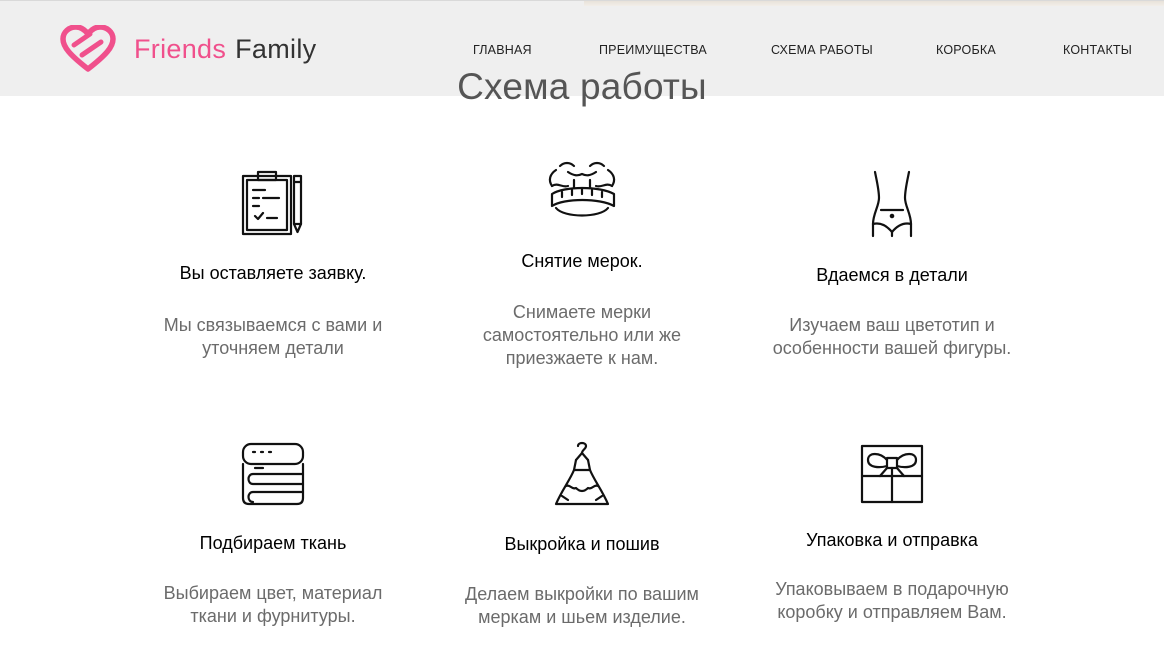 This screenshot has width=1164, height=648. What do you see at coordinates (582, 312) in the screenshot?
I see `step-desc-line: Снимаете мерки` at bounding box center [582, 312].